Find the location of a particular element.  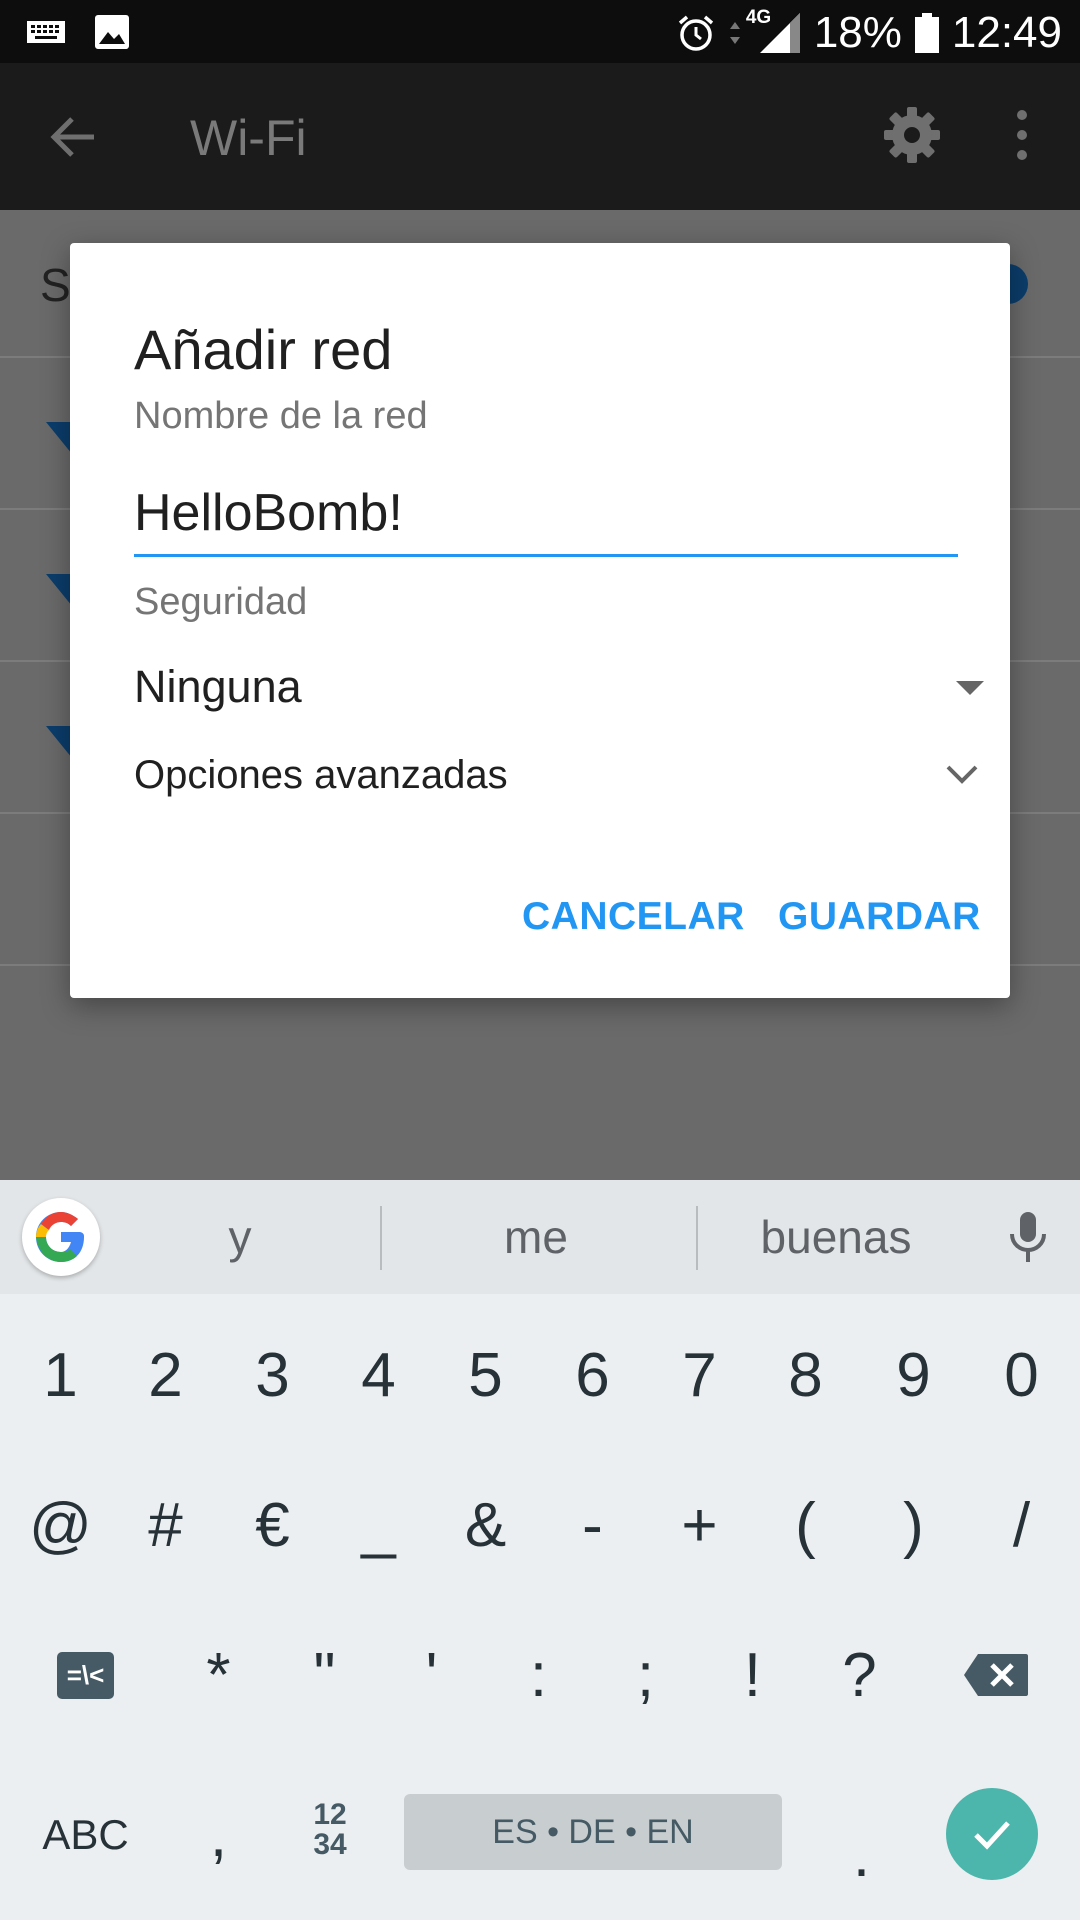

network-type-label: 4G is located at coordinates (758, 17).